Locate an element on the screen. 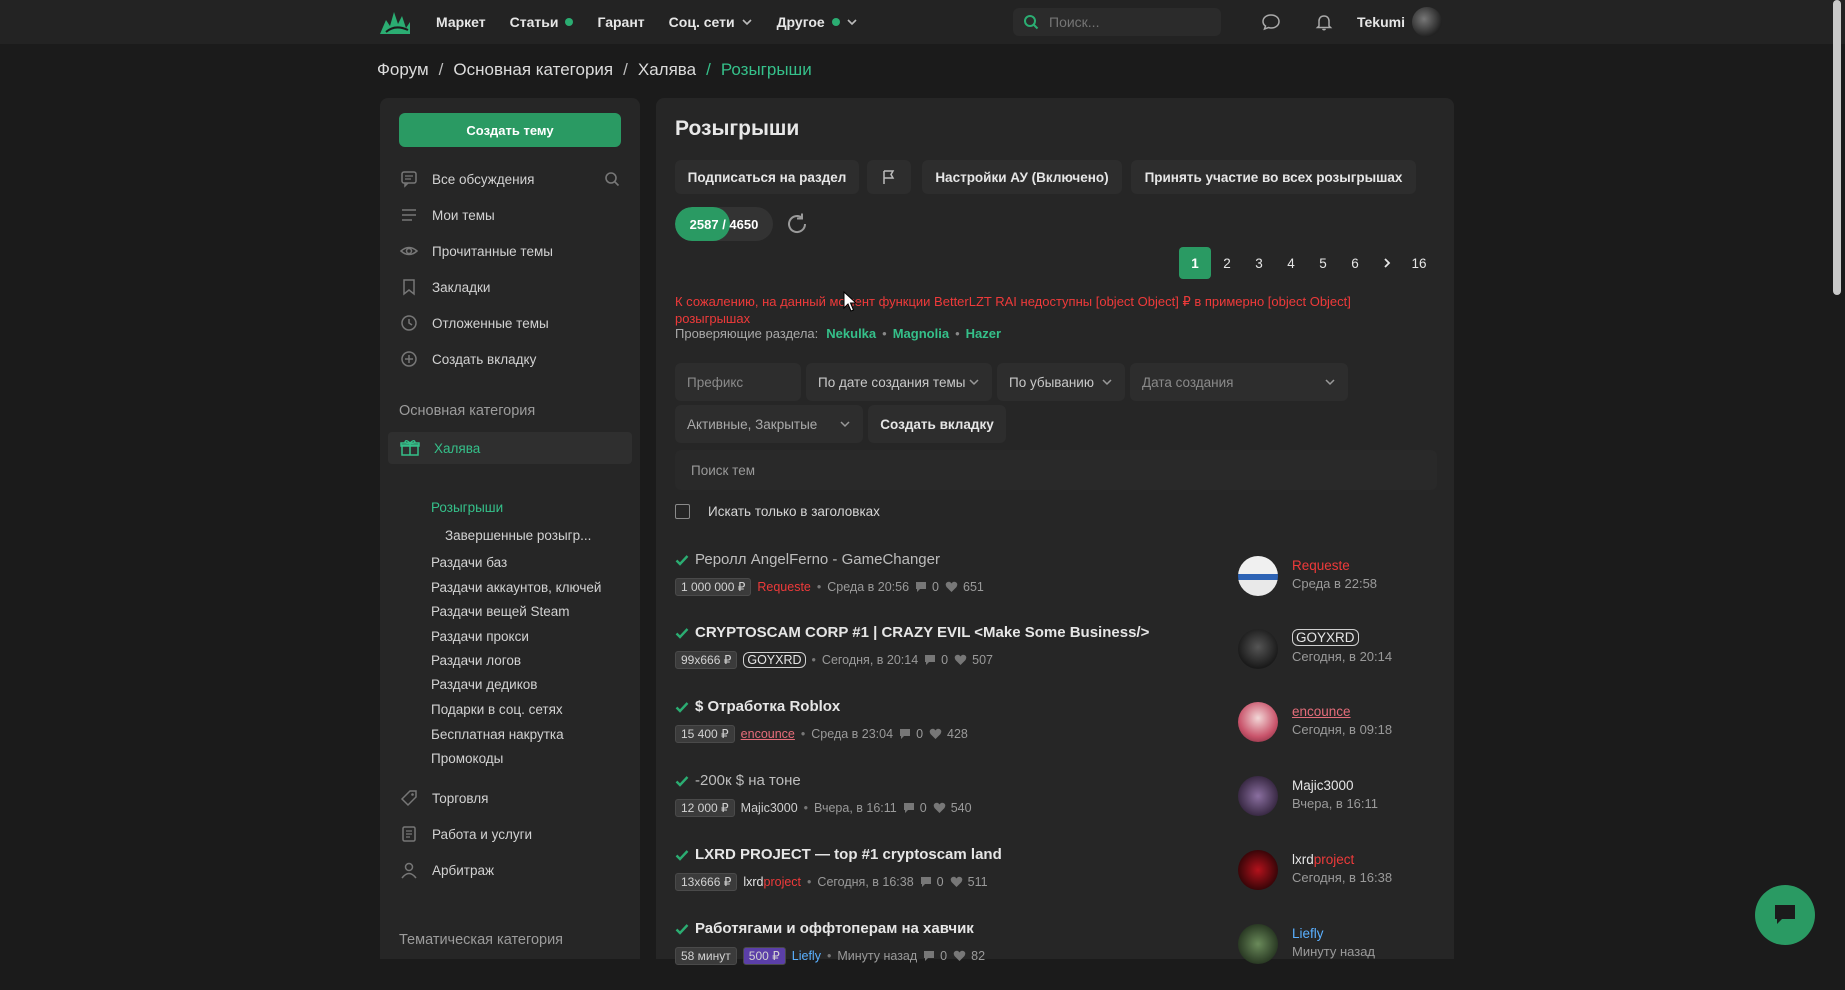 This screenshot has width=1845, height=990. sidebar-item-work: Работа и услуги is located at coordinates (466, 834).